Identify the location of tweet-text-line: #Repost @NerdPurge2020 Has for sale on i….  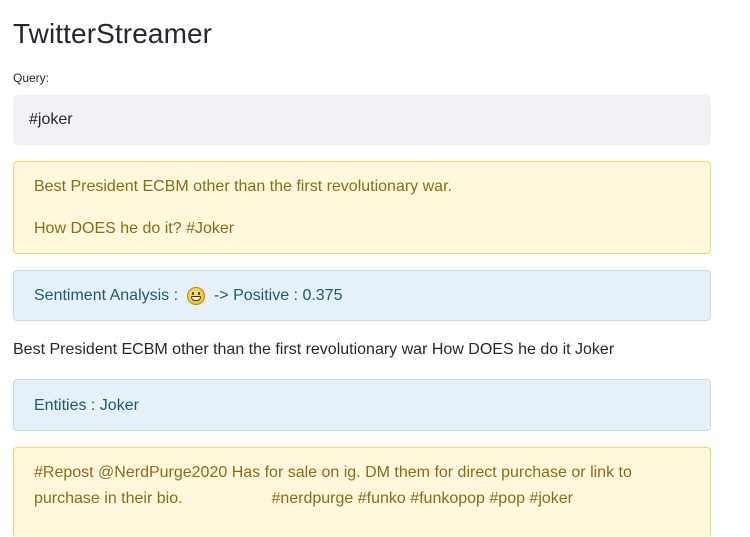
(333, 472).